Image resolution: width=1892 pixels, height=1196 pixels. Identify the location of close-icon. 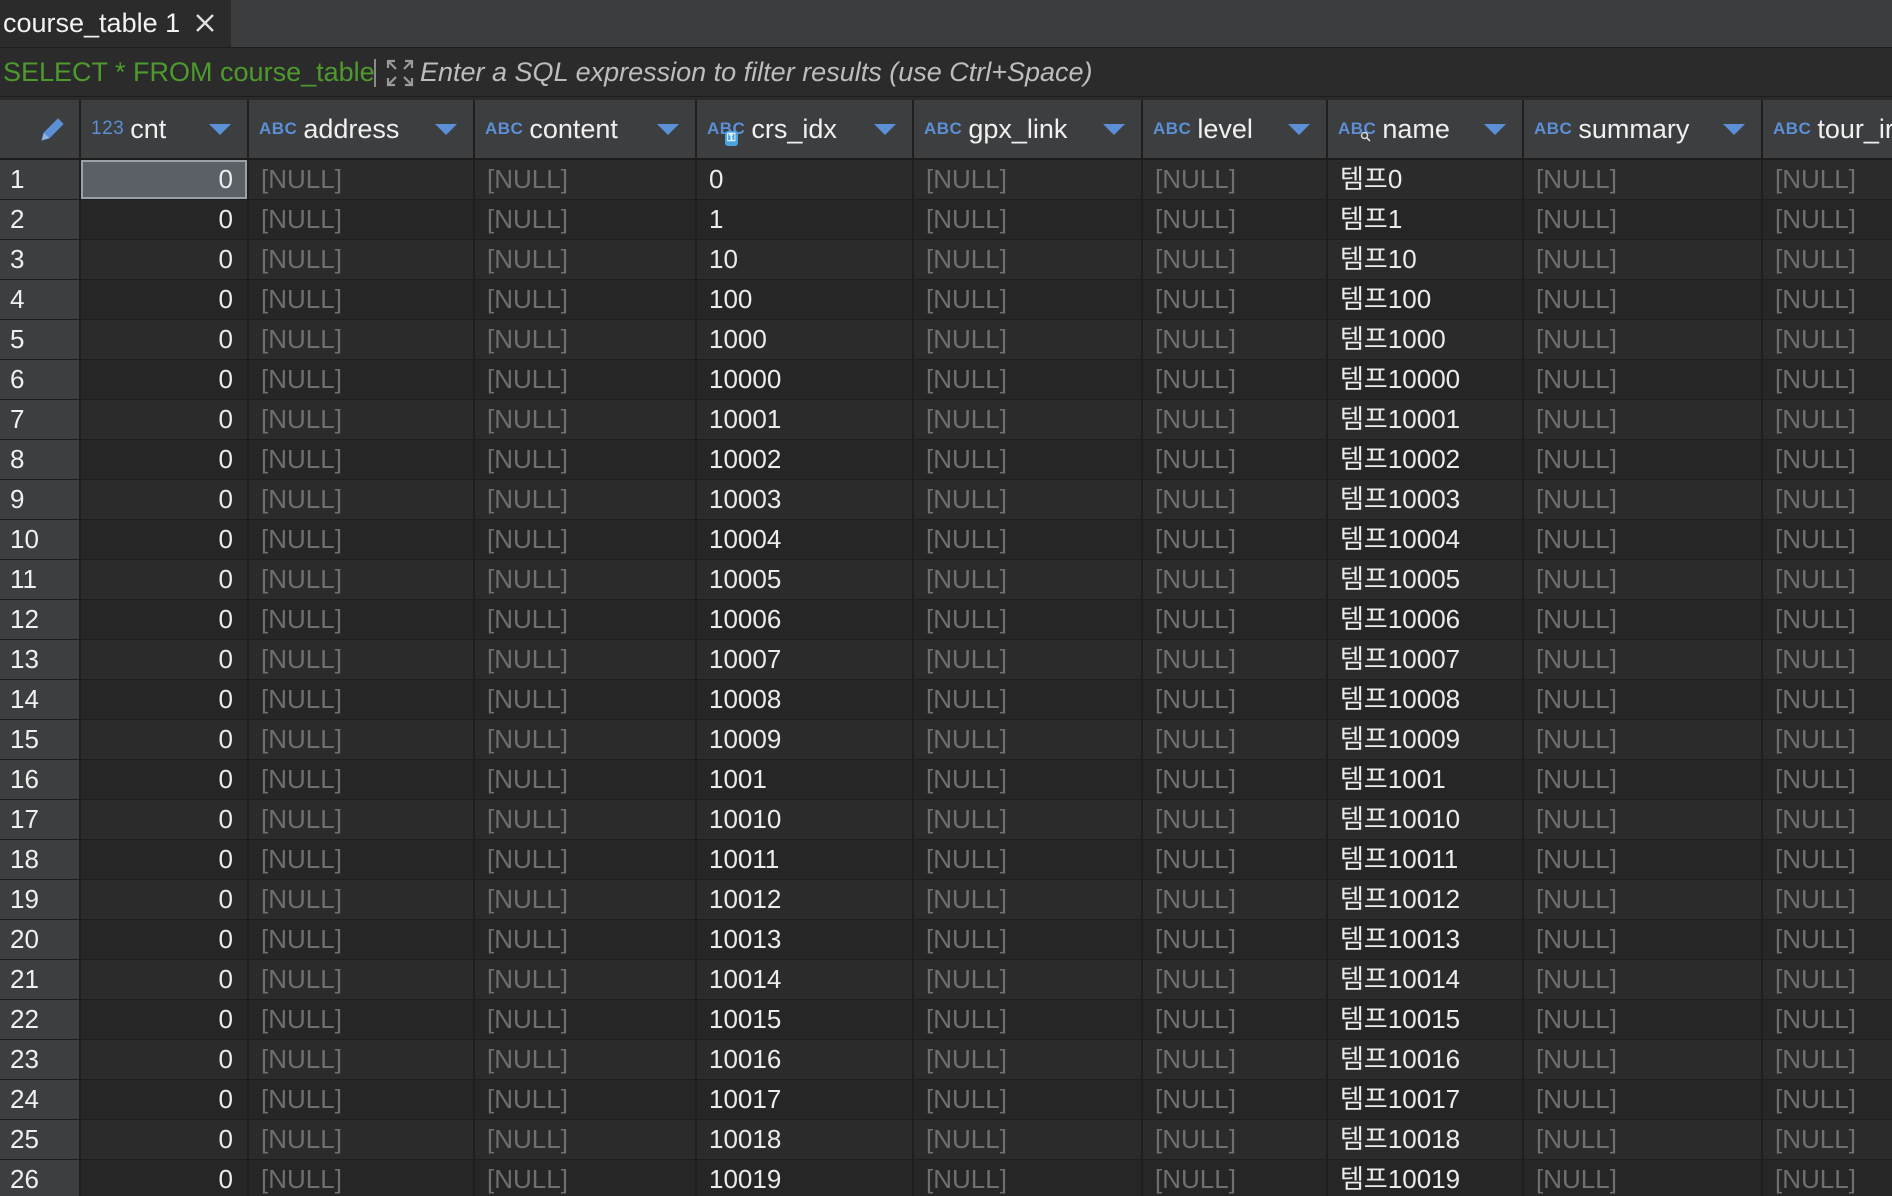
(205, 23).